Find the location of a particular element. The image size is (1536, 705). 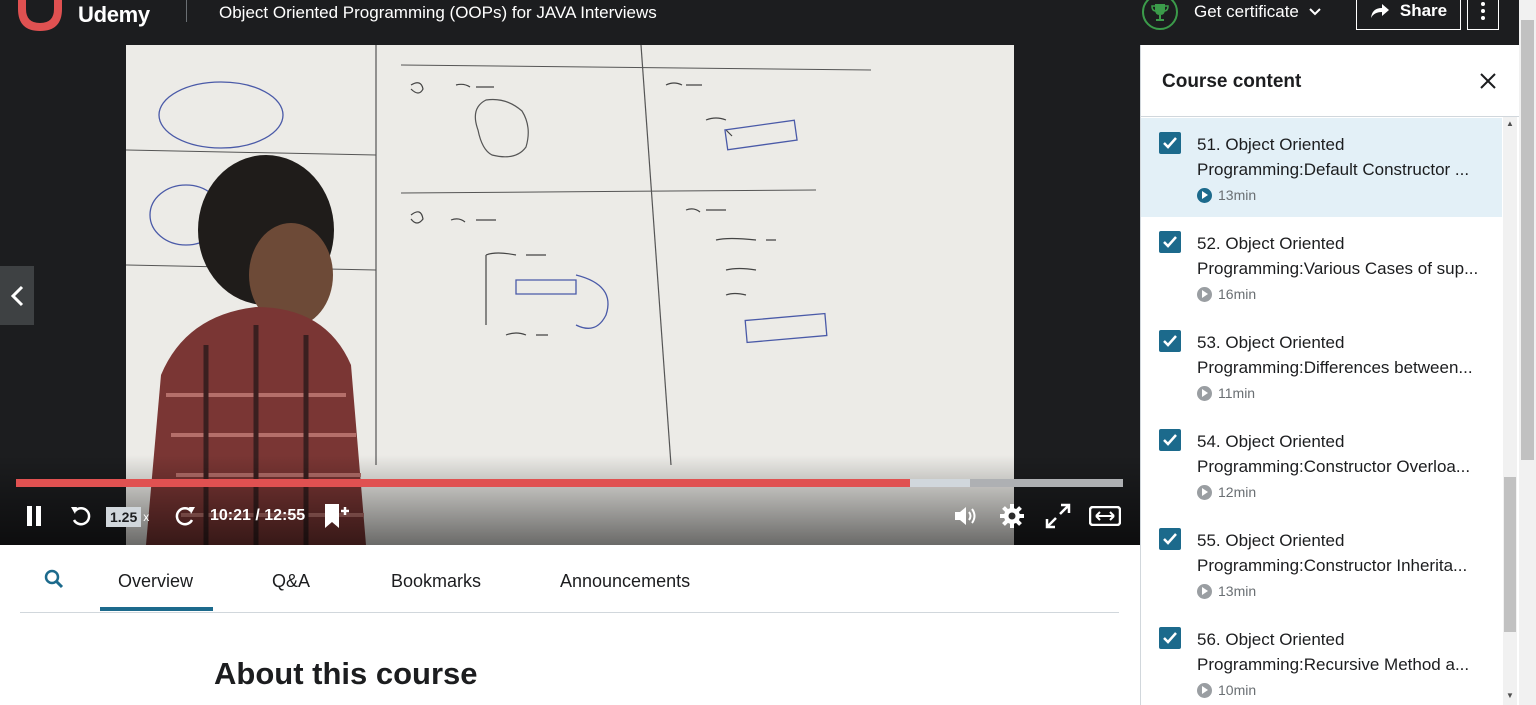

lesson-duration: 16min is located at coordinates (1237, 294).